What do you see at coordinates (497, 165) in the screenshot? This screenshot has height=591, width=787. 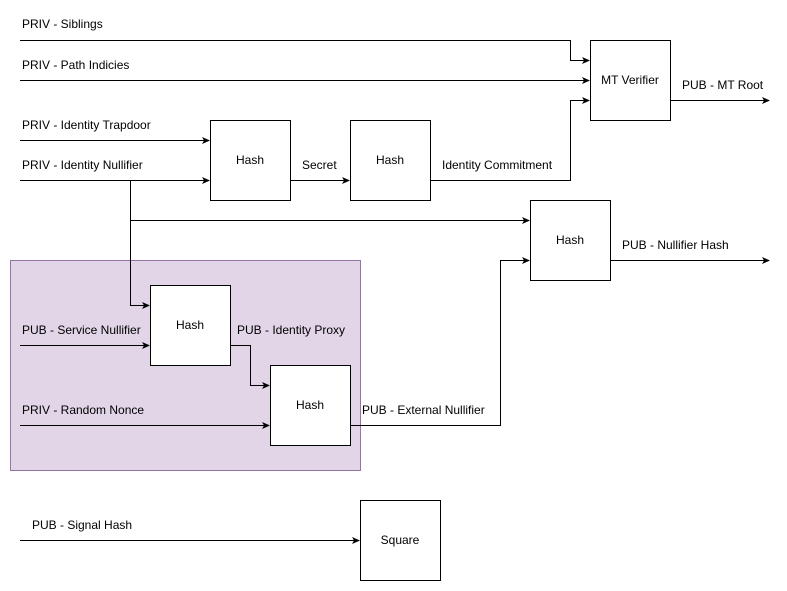 I see `identity-commitment-label: Identity Commitment` at bounding box center [497, 165].